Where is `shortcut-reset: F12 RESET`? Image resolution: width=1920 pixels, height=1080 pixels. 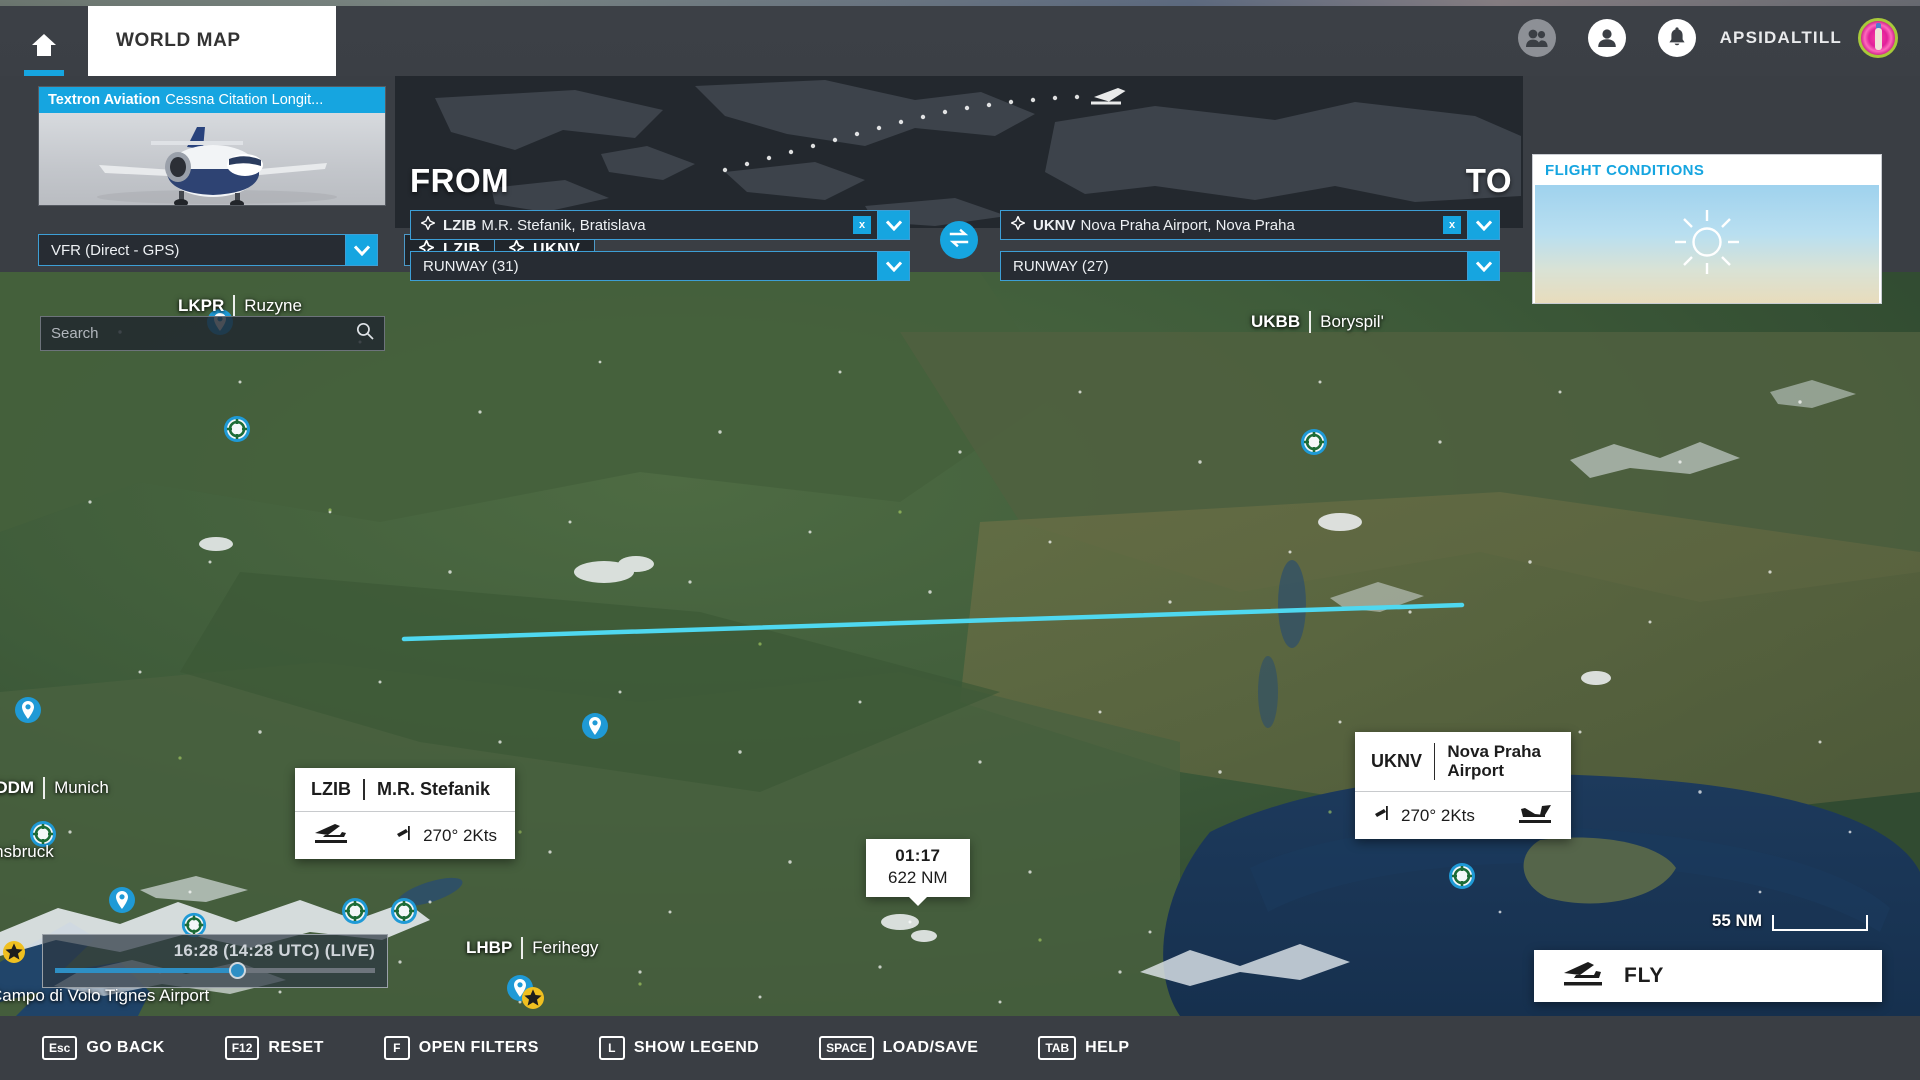
shortcut-reset: F12 RESET is located at coordinates (274, 1048).